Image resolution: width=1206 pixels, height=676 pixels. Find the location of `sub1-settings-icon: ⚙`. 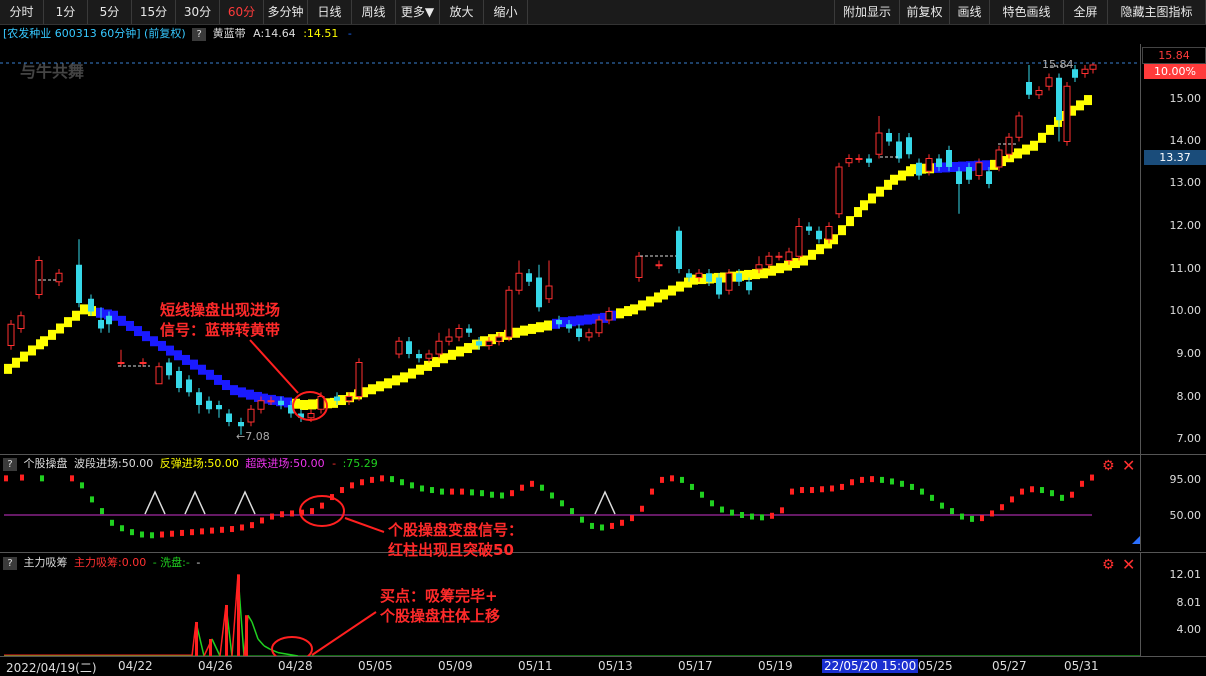

sub1-settings-icon: ⚙ is located at coordinates (1108, 466).